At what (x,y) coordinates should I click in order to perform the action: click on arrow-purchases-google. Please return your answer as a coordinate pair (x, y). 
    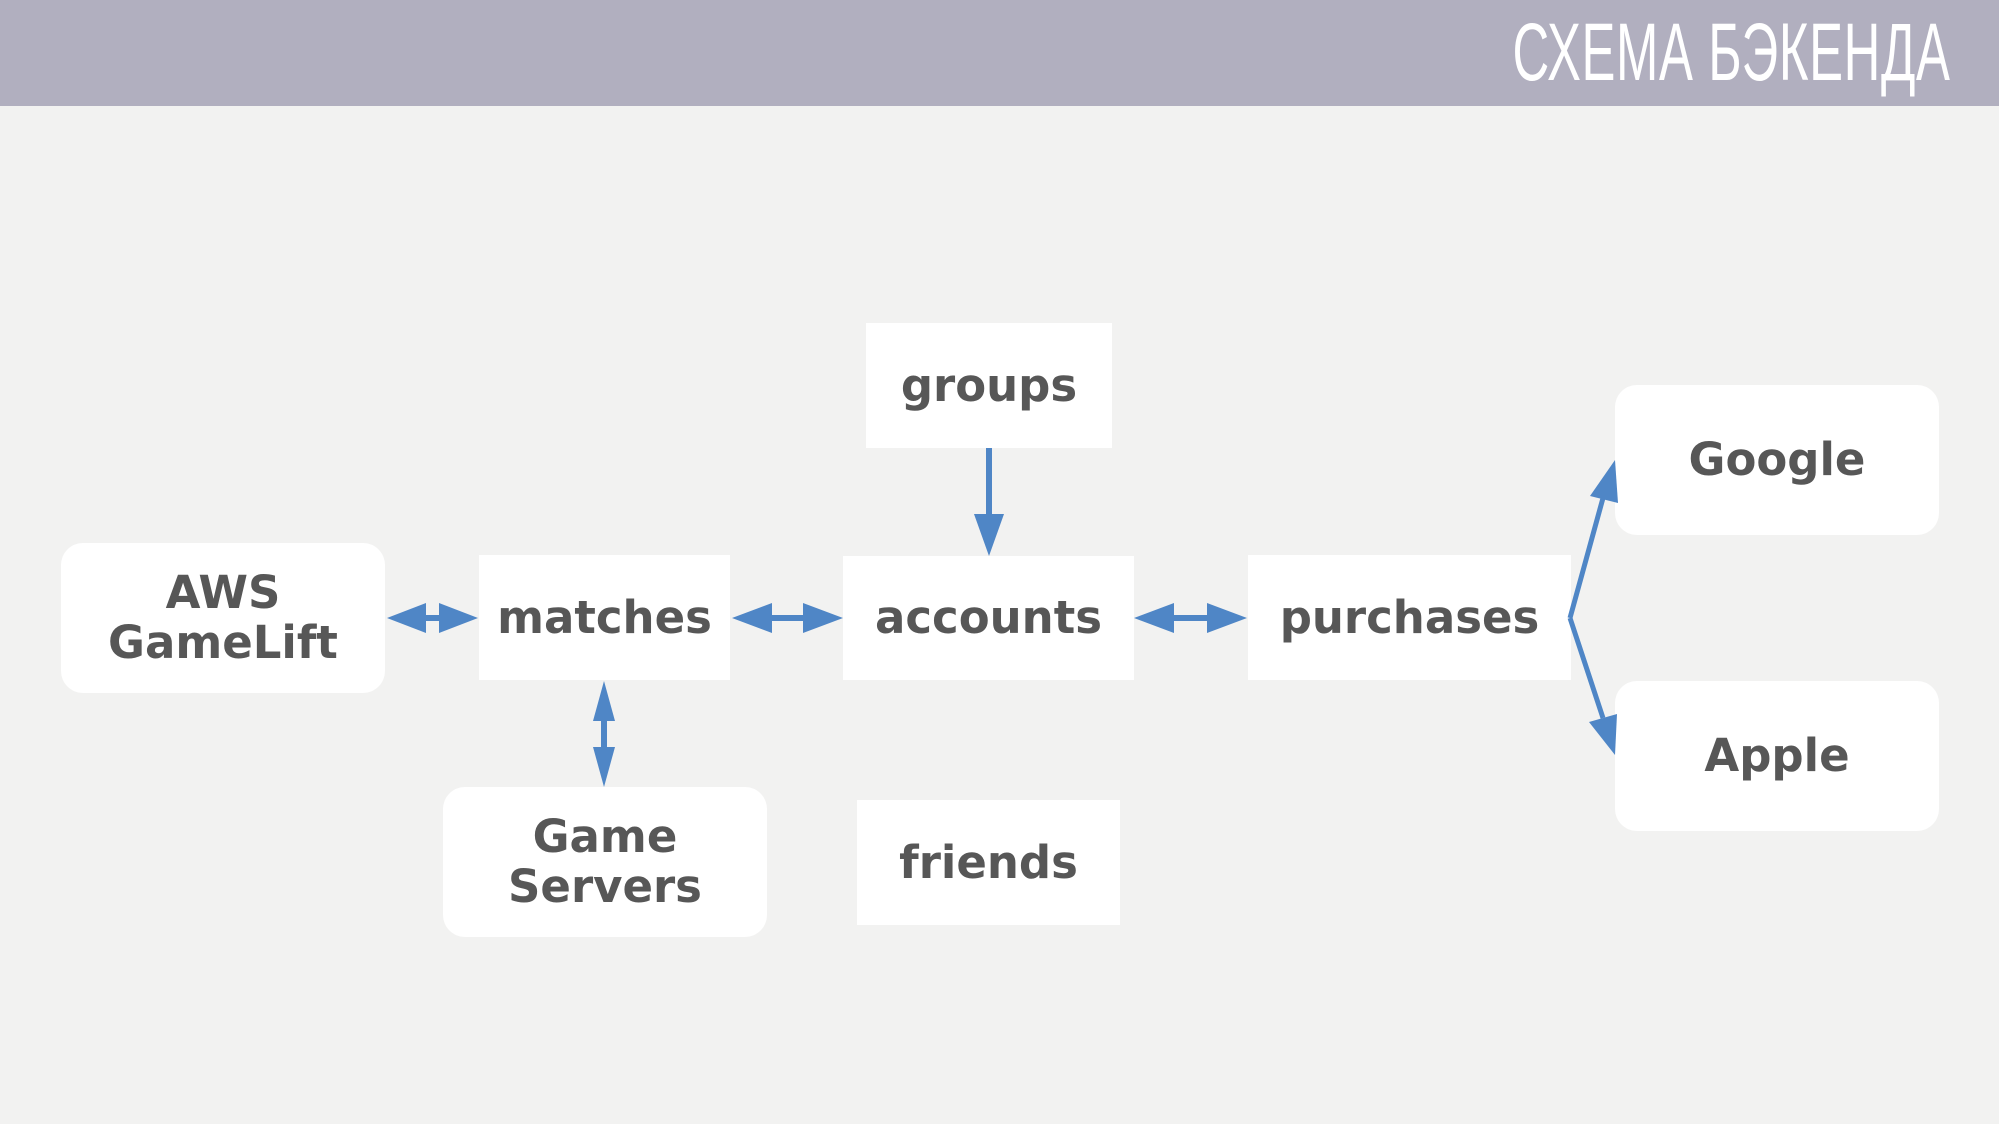
    Looking at the image, I should click on (1592, 539).